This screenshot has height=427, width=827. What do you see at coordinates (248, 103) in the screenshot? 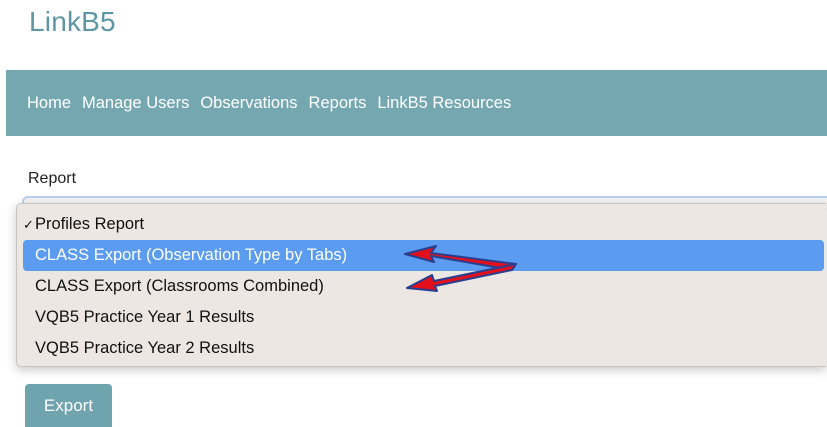
I see `nav-observations: Observations` at bounding box center [248, 103].